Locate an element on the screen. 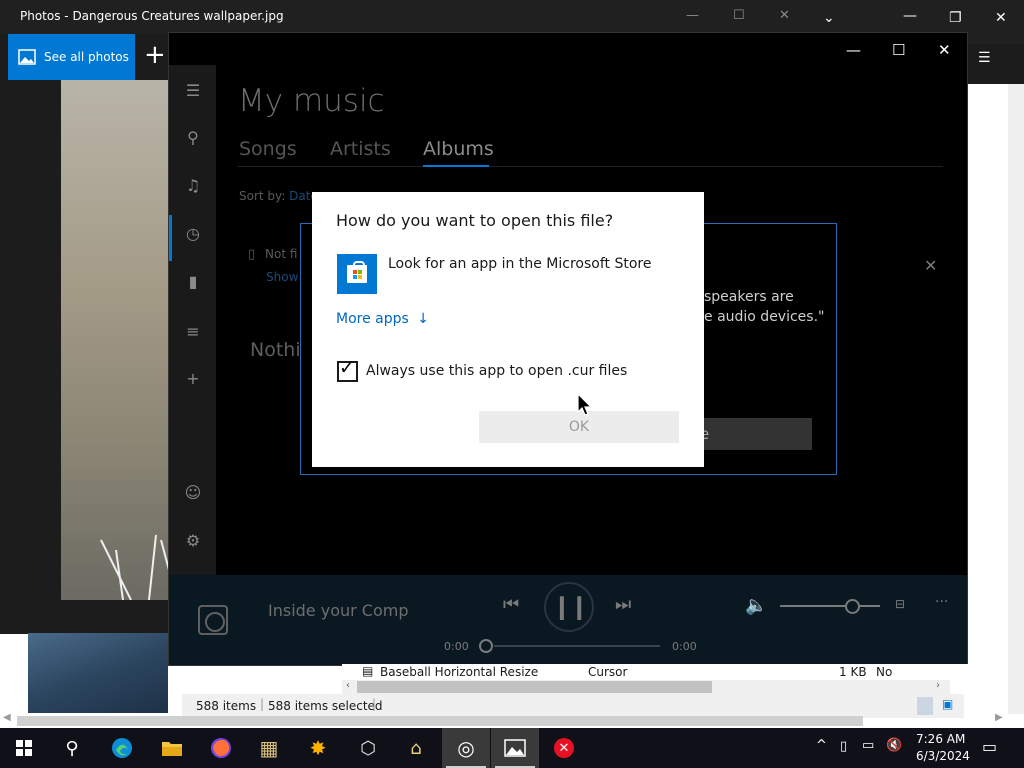 The height and width of the screenshot is (768, 1024). show-hidden-icons-icon: ^ is located at coordinates (821, 745).